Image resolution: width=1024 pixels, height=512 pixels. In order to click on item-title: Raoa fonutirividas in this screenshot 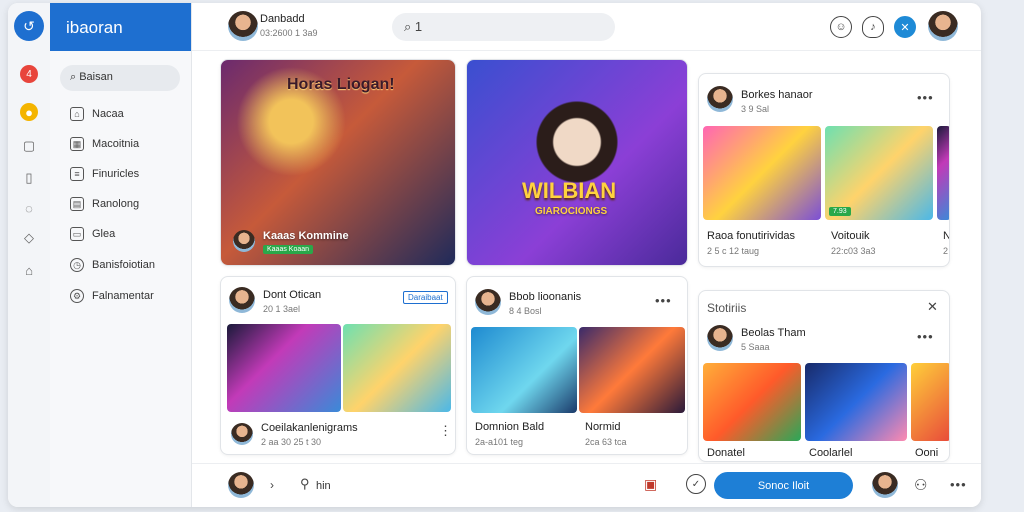, I will do `click(751, 236)`.